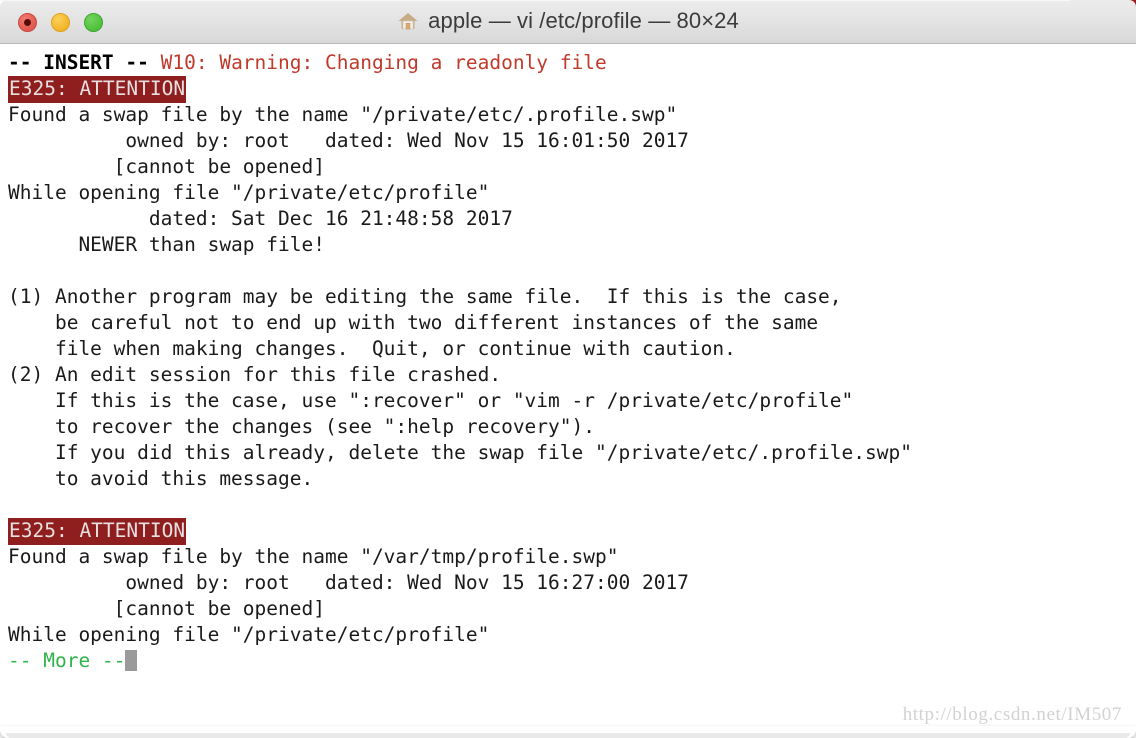 This screenshot has height=738, width=1136. What do you see at coordinates (583, 20) in the screenshot?
I see `window-title: apple — vi /etc/profile — 80×24` at bounding box center [583, 20].